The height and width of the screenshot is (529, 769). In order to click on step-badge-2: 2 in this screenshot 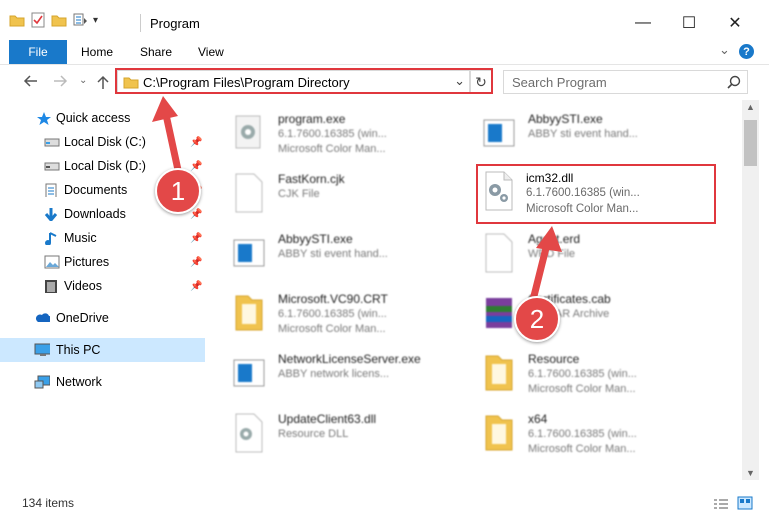, I will do `click(537, 319)`.